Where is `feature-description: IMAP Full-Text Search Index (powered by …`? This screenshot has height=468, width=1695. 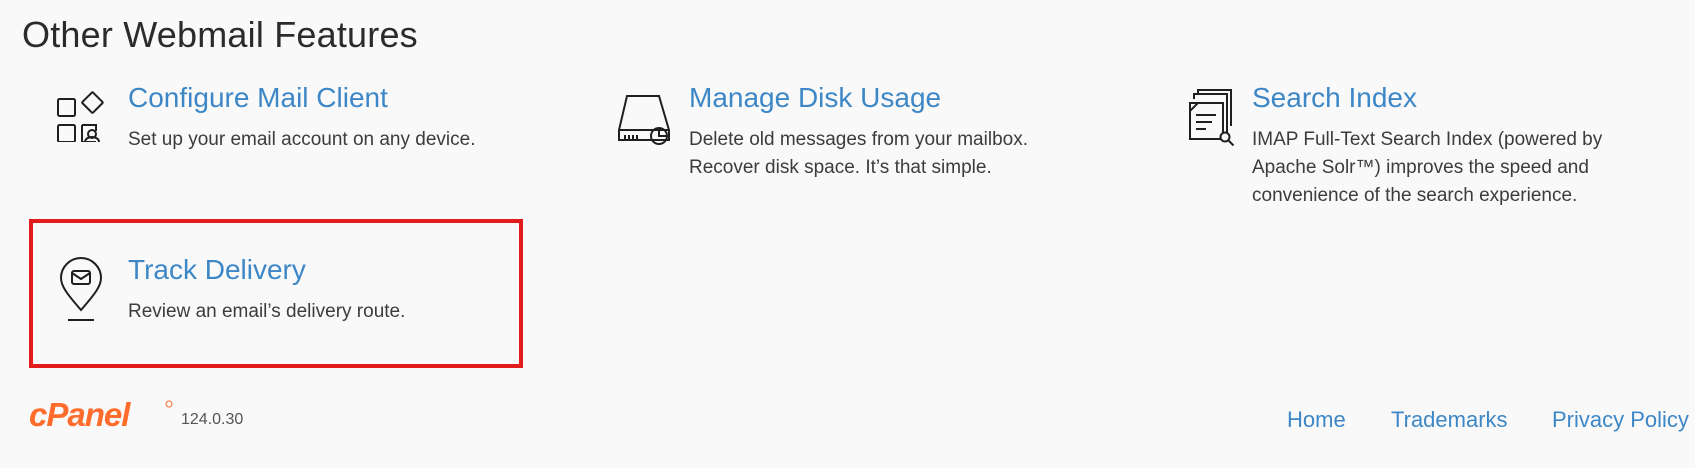 feature-description: IMAP Full-Text Search Index (powered by … is located at coordinates (1427, 167).